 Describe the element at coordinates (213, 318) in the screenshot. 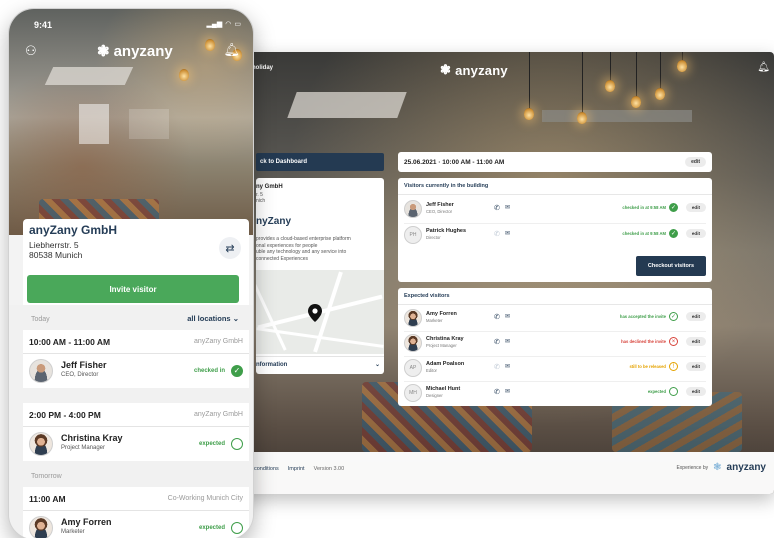

I see `all-locations-dropdown: all locations ⌄` at that location.